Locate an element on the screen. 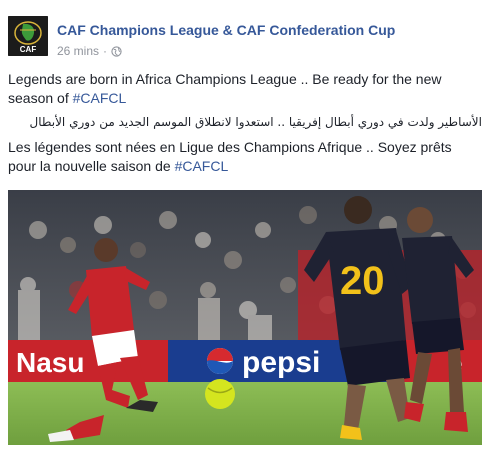 The width and height of the screenshot is (490, 452). post-timestamp: 26 mins is located at coordinates (78, 51).